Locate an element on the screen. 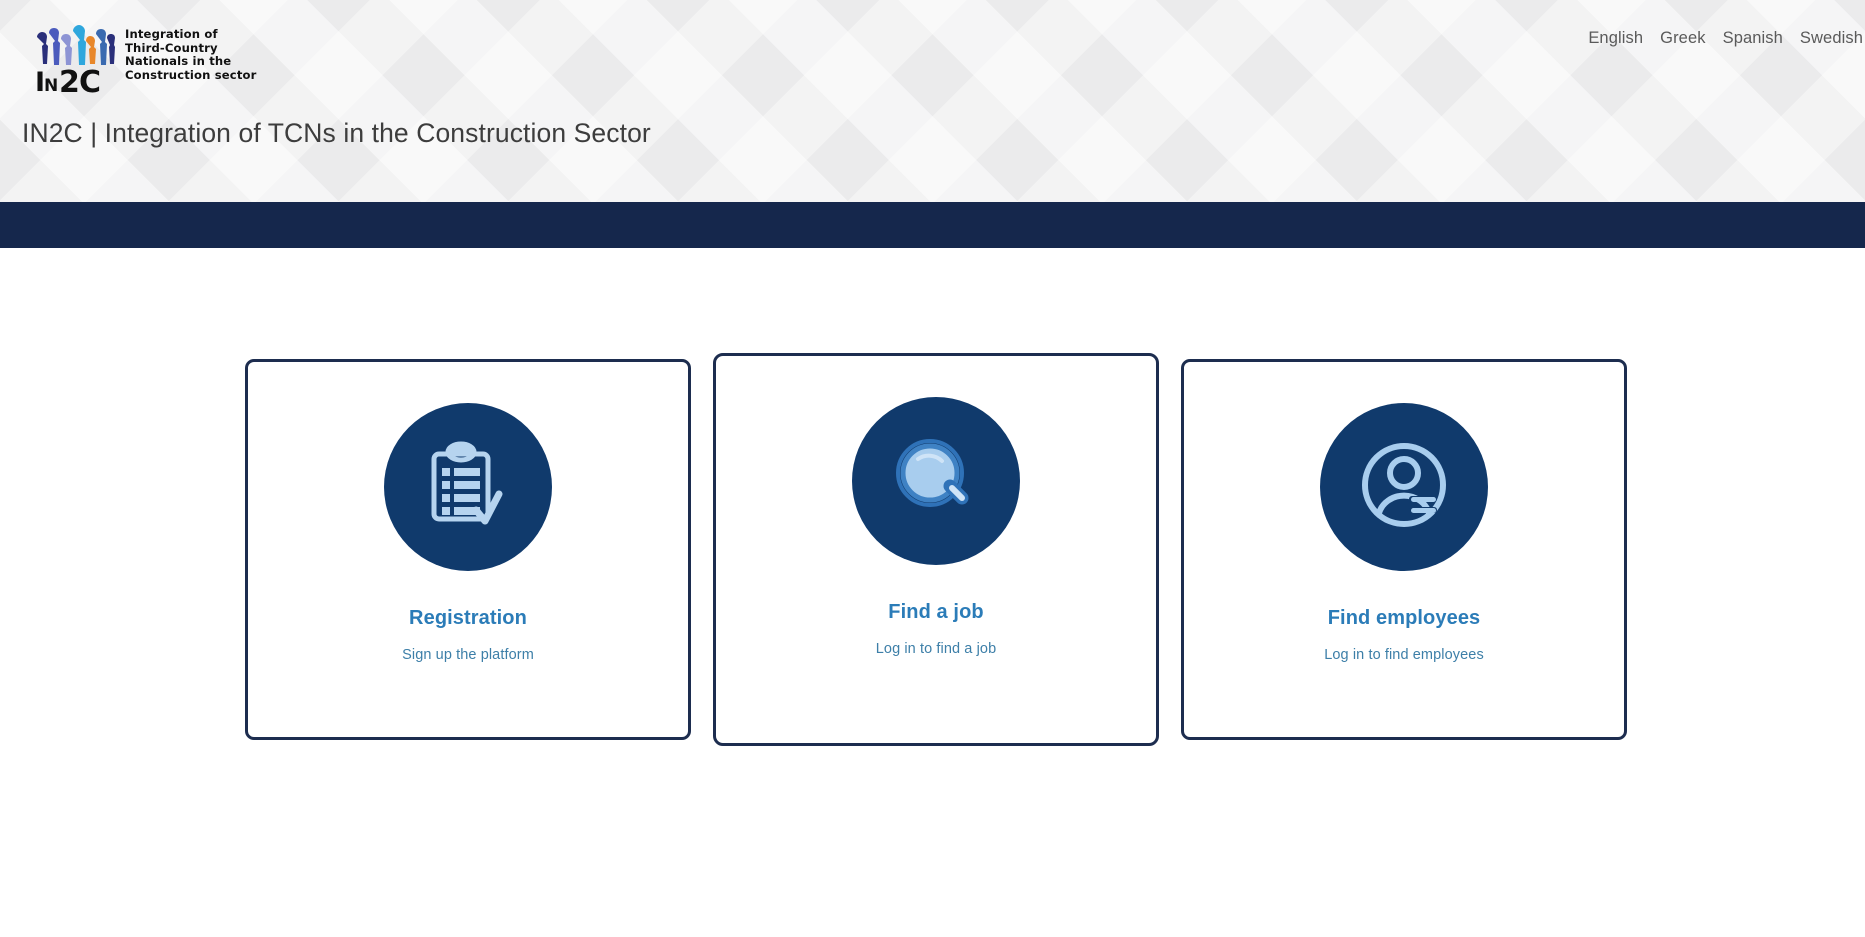  clipboard-checklist-icon is located at coordinates (468, 487).